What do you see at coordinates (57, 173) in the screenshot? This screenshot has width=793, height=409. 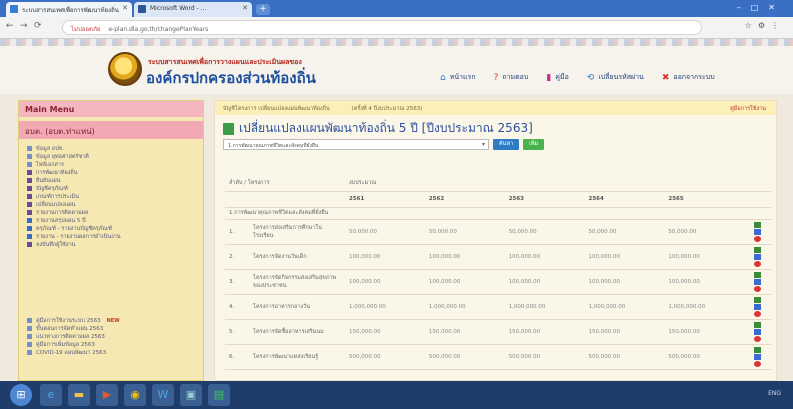 I see `sidebar-menu-label: การพัฒนาท้องถิ่น` at bounding box center [57, 173].